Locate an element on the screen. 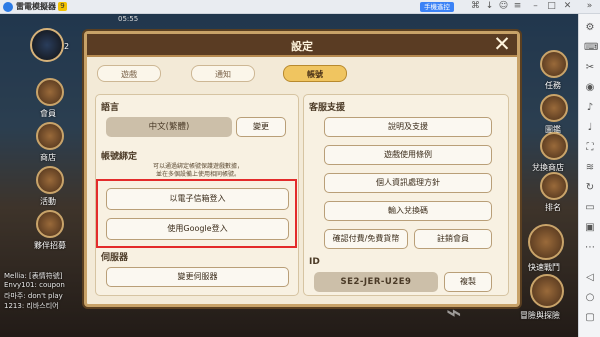 This screenshot has width=600, height=337. redeem-code-button: 輸入兌換碼 is located at coordinates (408, 211).